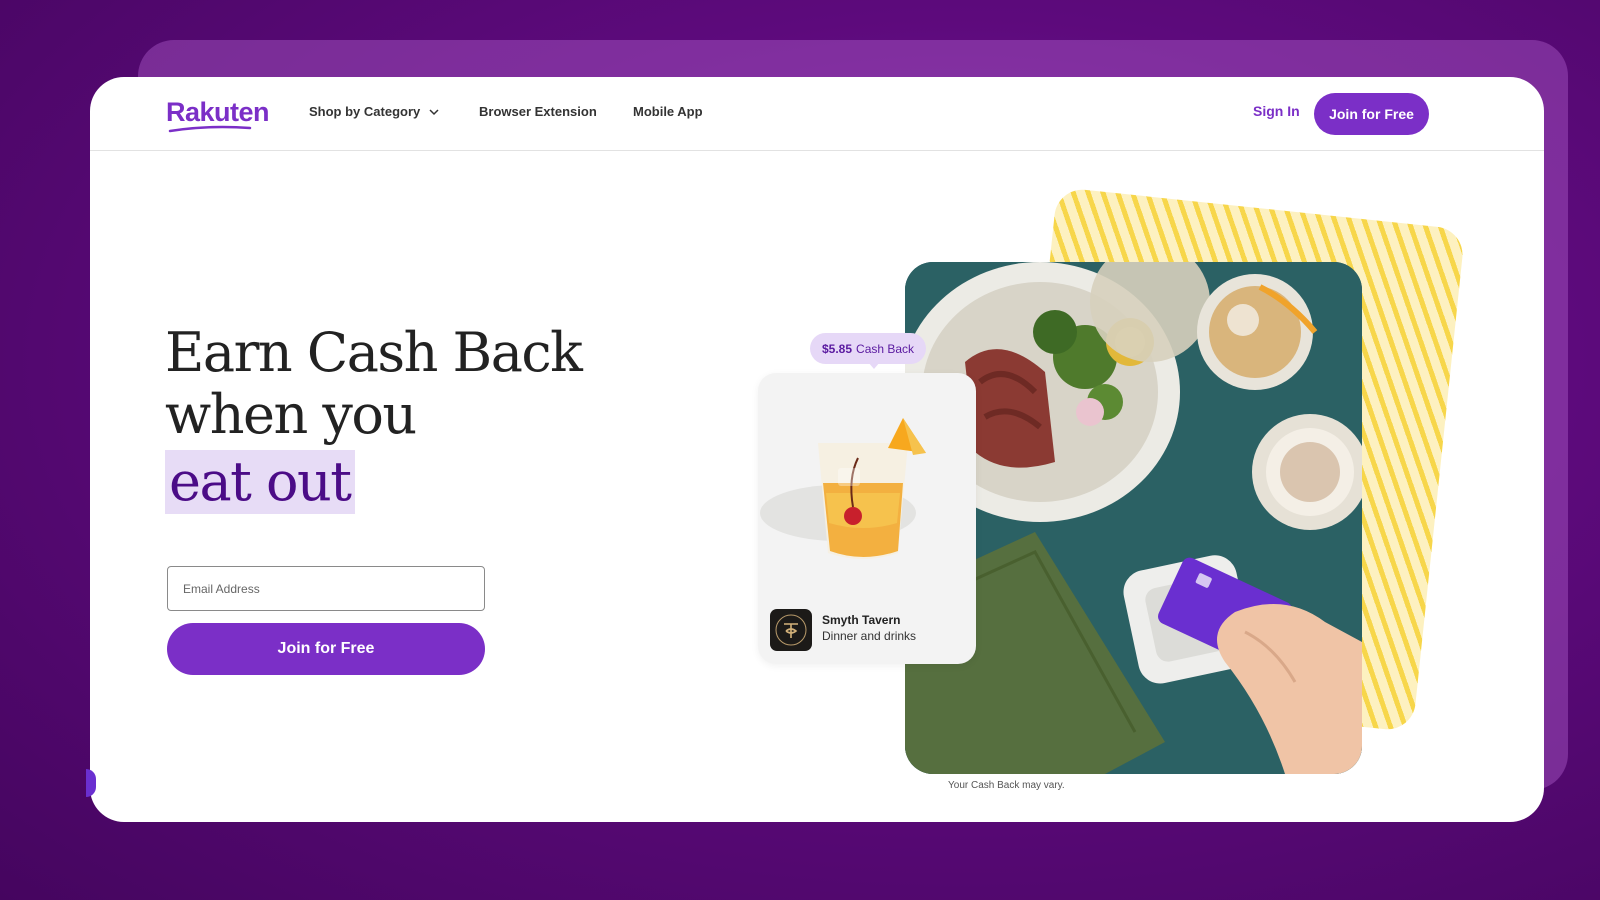  I want to click on hero-headline: Earn Cash Back when you eat out, so click(374, 417).